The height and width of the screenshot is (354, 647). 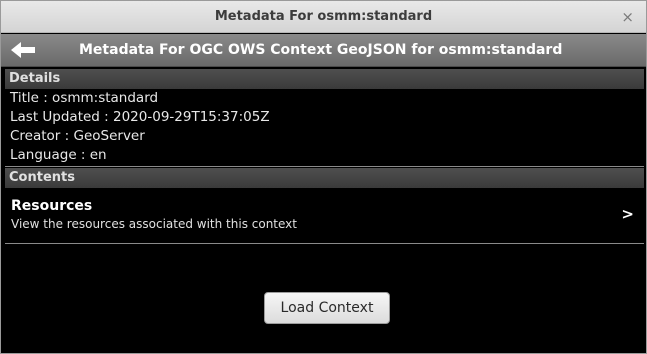 I want to click on close-icon: ×, so click(x=627, y=17).